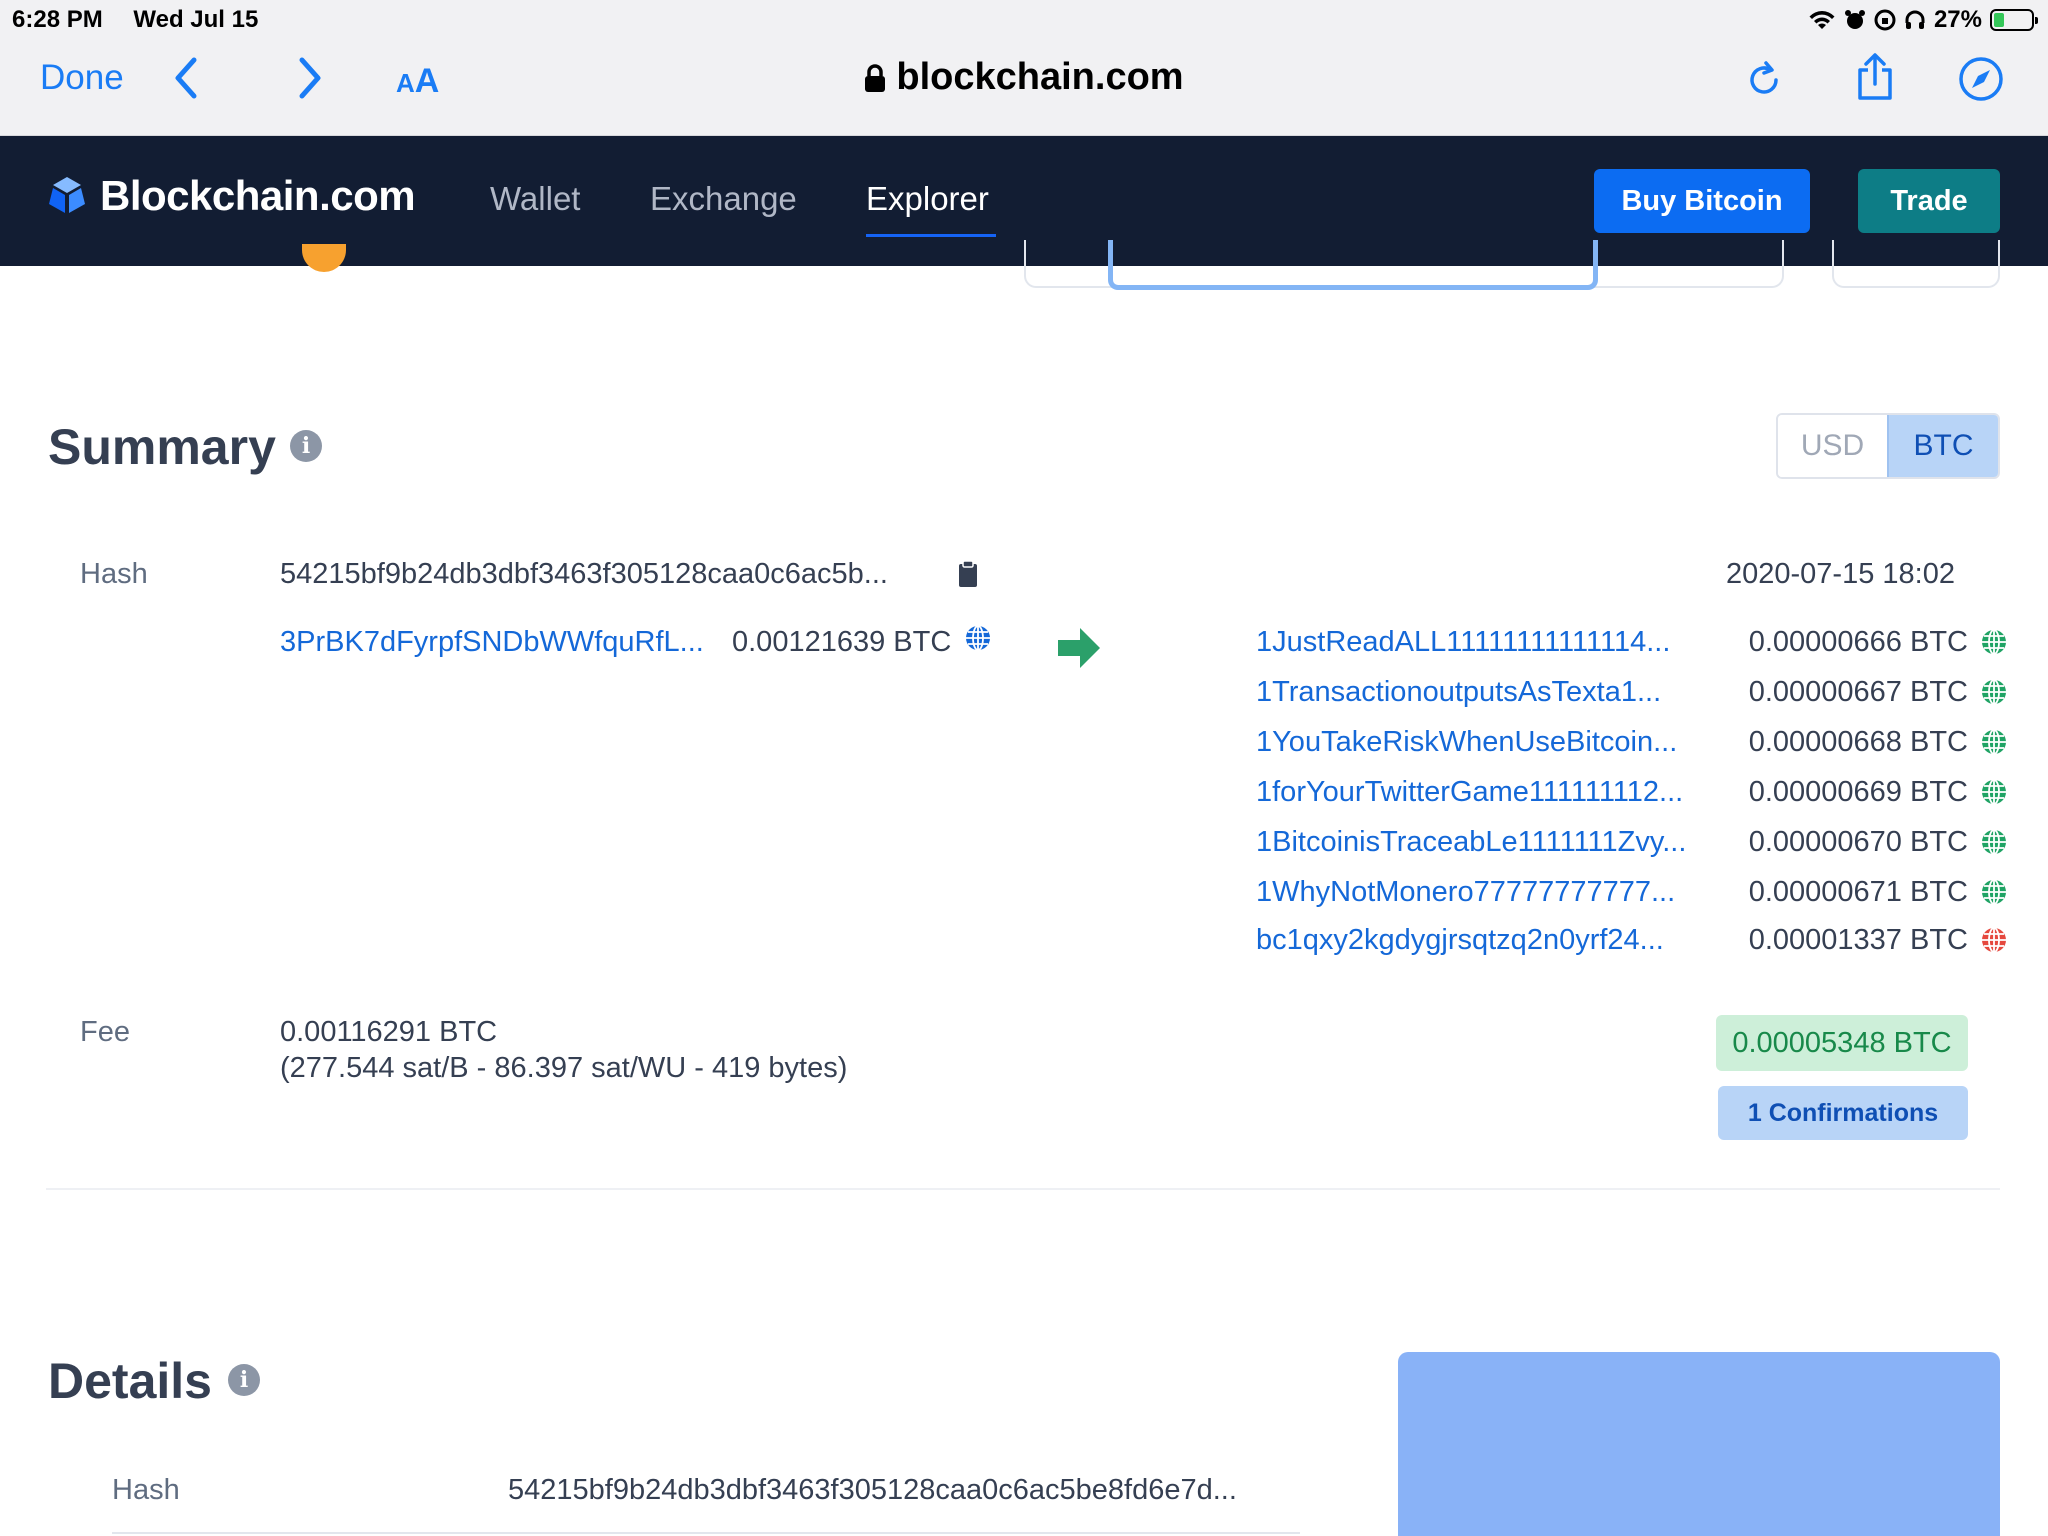 This screenshot has height=1536, width=2048. Describe the element at coordinates (1885, 20) in the screenshot. I see `orientation-lock-icon` at that location.